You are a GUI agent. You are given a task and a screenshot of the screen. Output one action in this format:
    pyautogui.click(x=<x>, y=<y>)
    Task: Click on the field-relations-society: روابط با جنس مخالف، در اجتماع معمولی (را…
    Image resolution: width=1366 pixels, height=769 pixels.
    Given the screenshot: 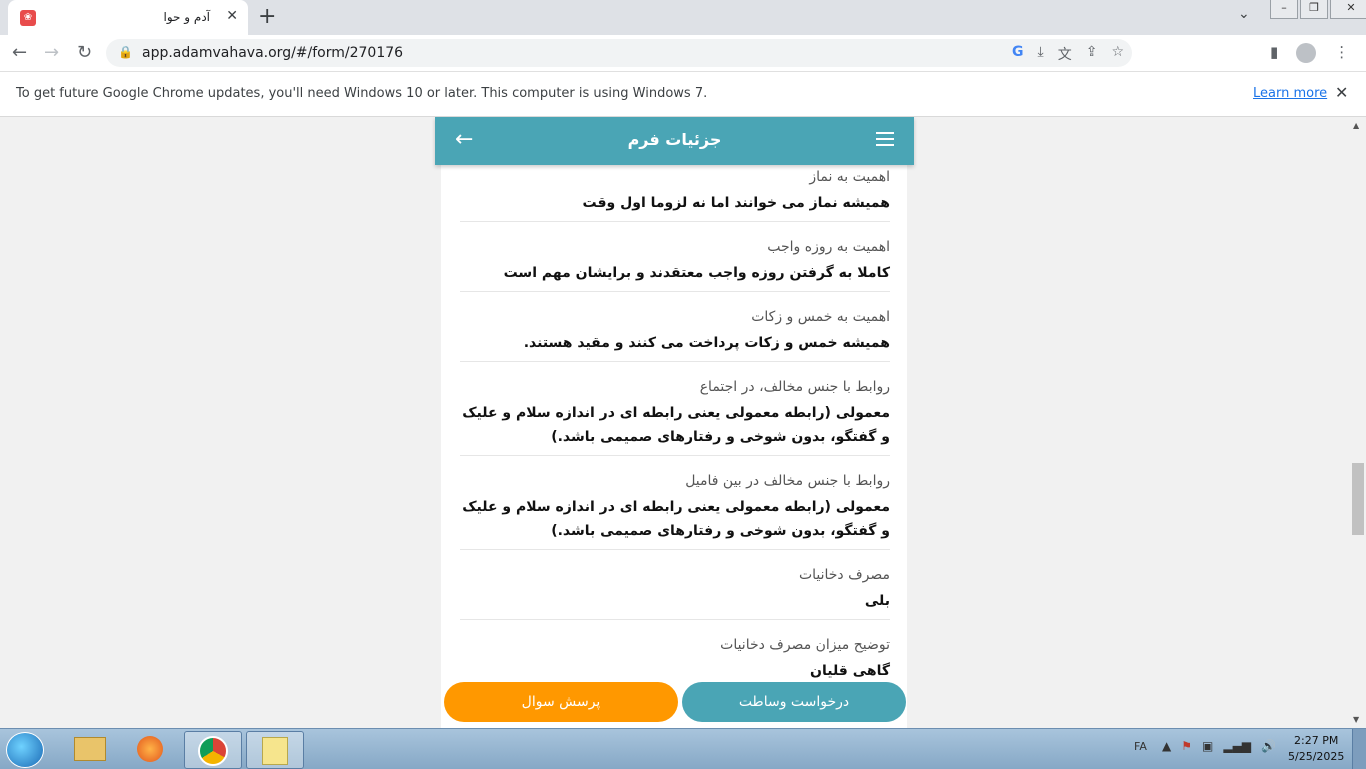 What is the action you would take?
    pyautogui.click(x=675, y=417)
    